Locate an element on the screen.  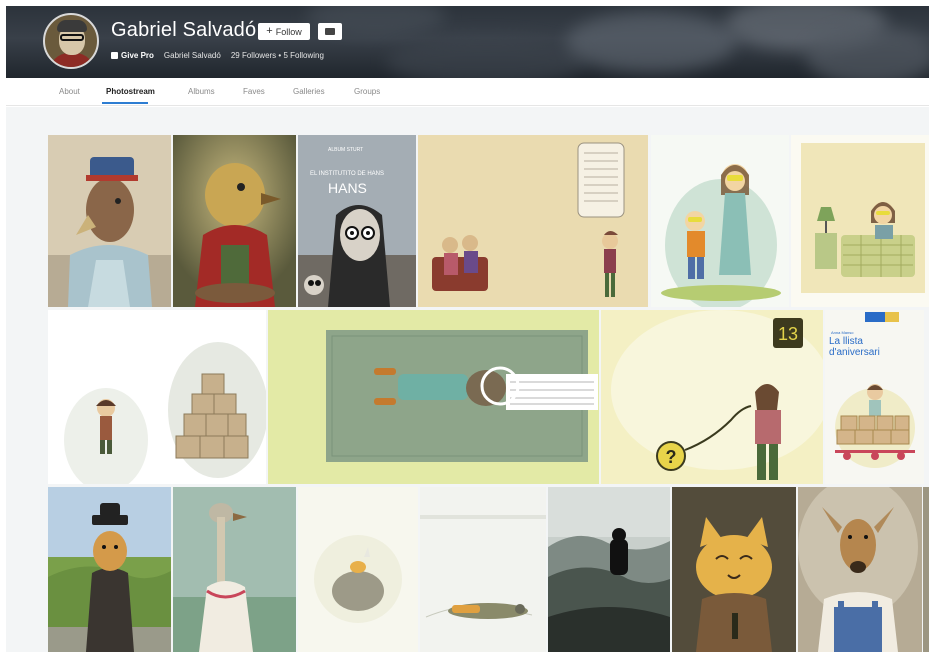
follow-label: Follow is located at coordinates (288, 31).